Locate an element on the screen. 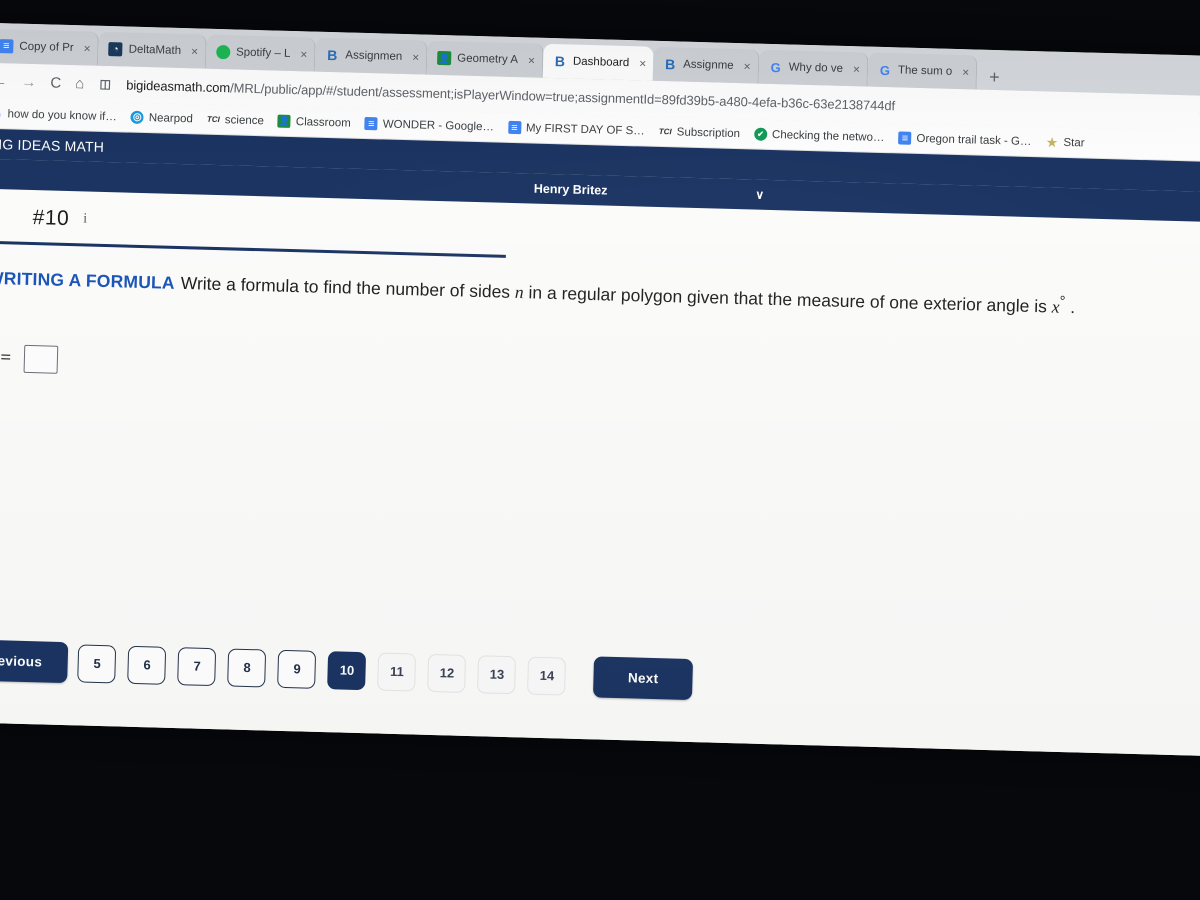  deltamath-icon is located at coordinates (115, 49).